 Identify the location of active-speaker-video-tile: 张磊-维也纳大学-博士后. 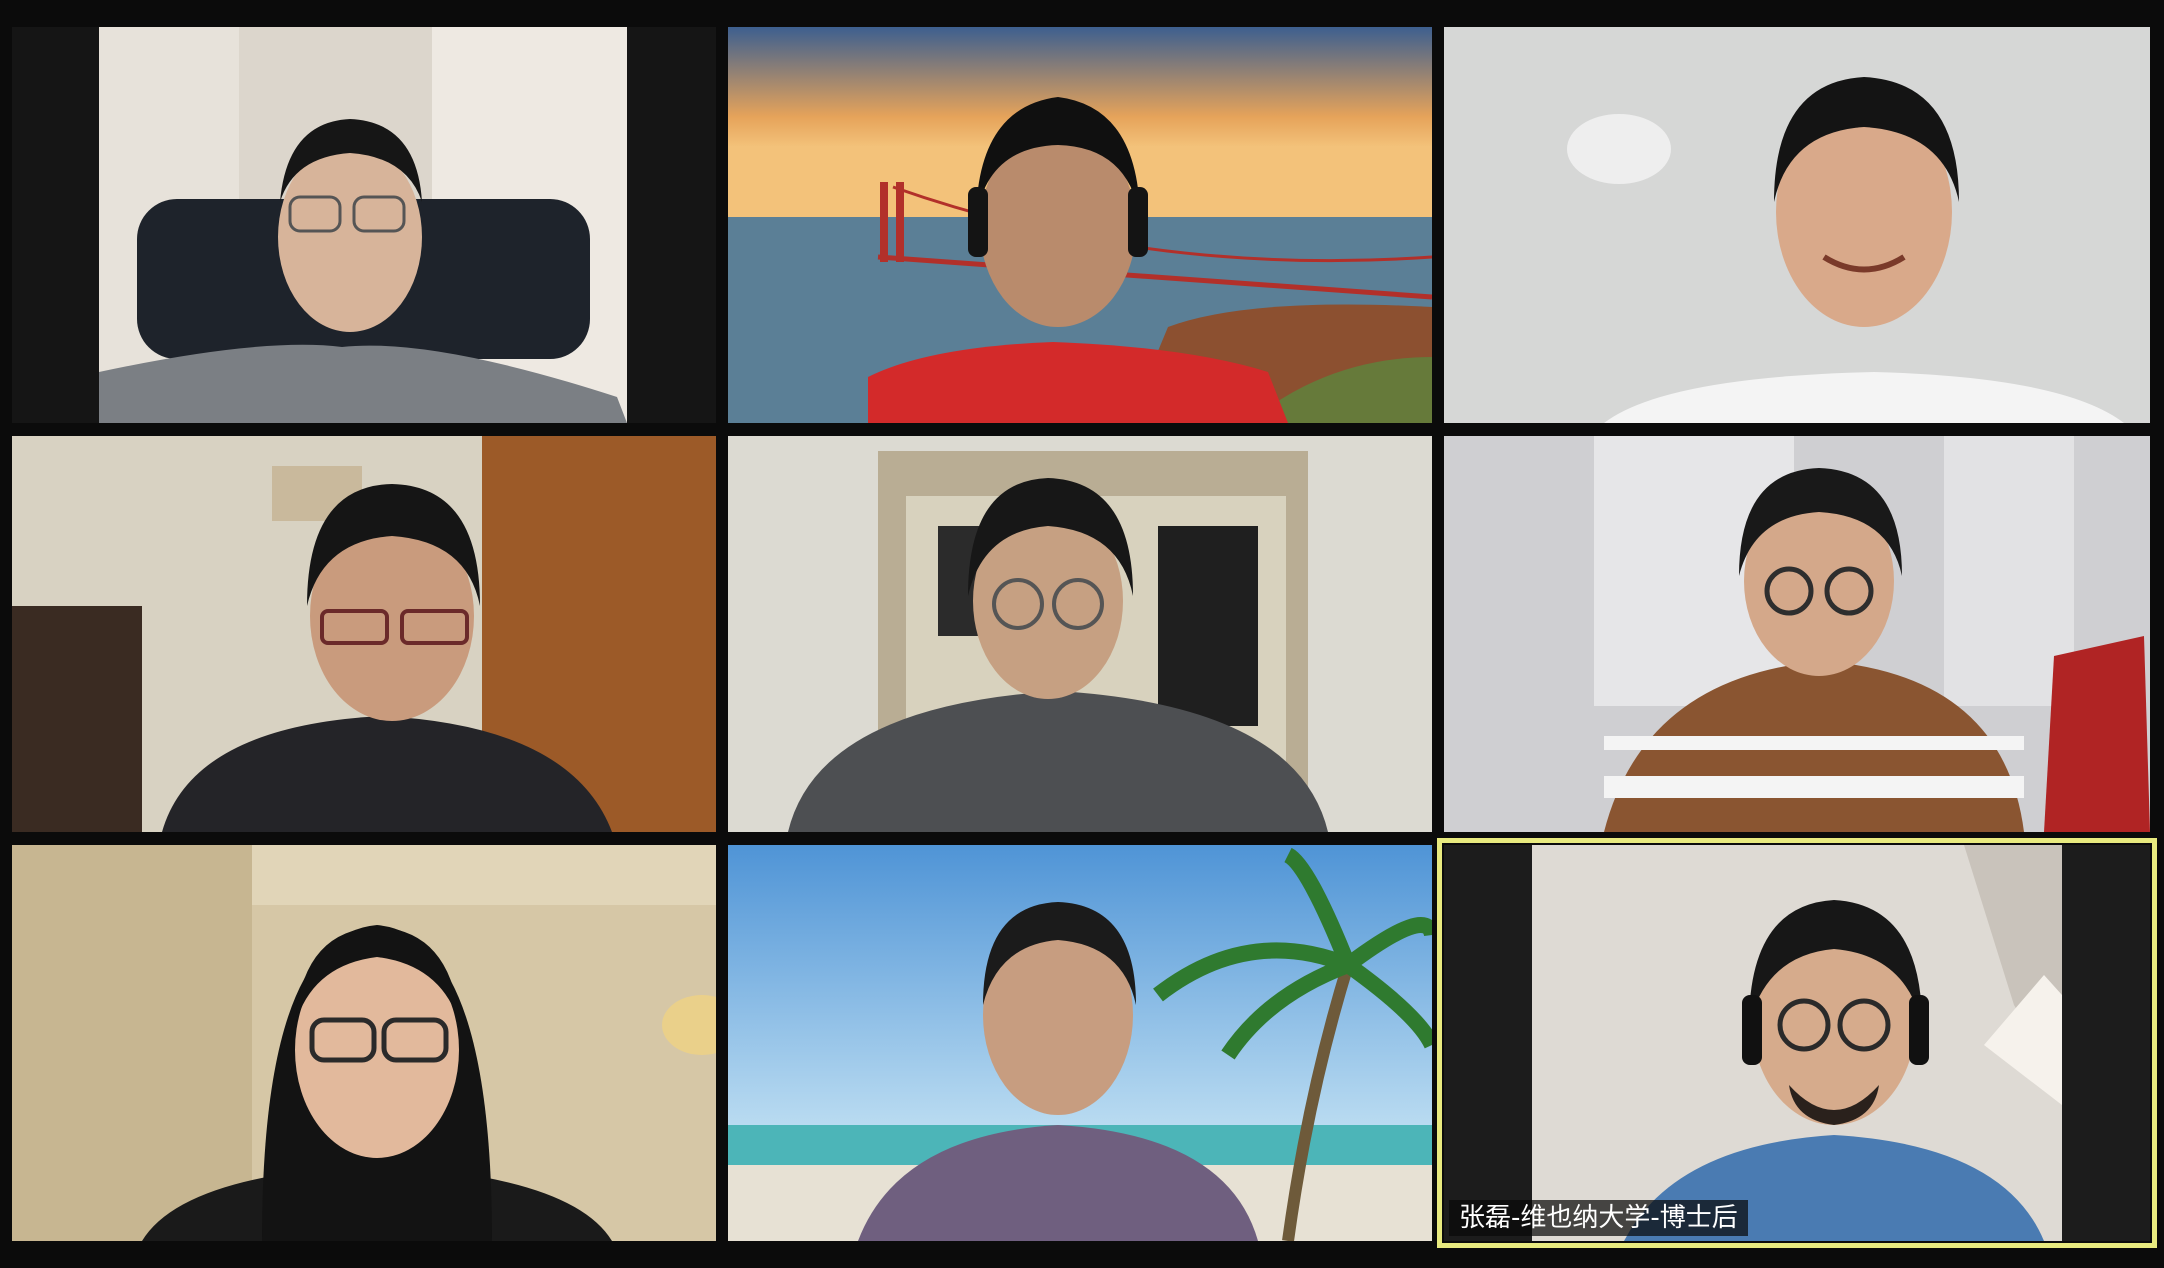
(1797, 1043).